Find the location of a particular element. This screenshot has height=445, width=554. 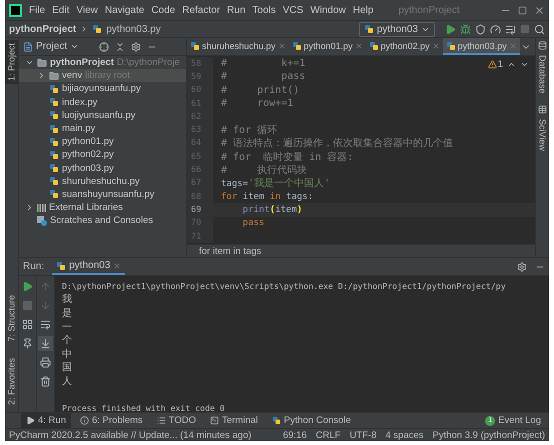

scroll-to-end-icon is located at coordinates (45, 343).